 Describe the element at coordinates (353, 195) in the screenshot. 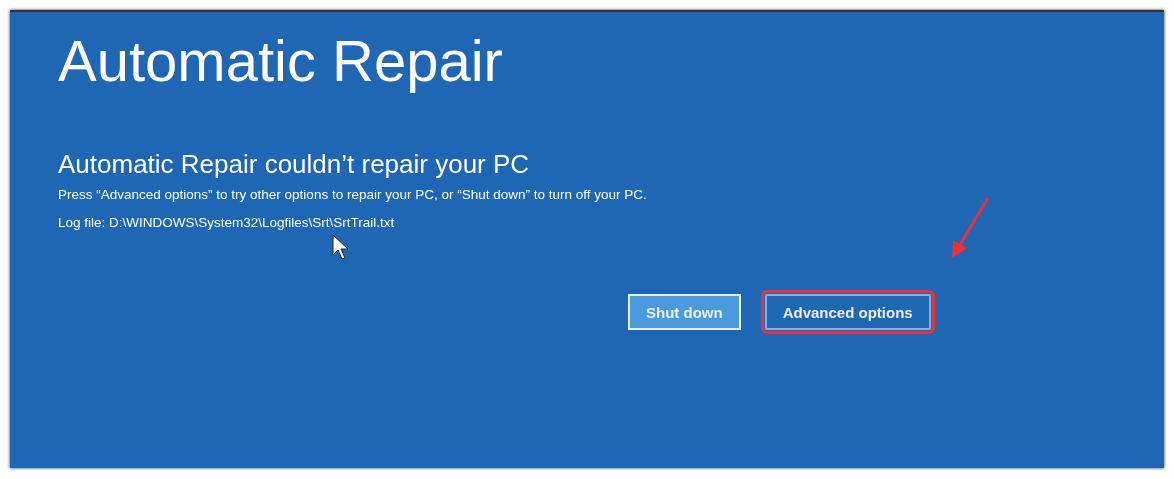

I see `instruction-text: Press “Advanced options” to try other options to repair your PC, or “Shut down” to turn off your PC.` at that location.